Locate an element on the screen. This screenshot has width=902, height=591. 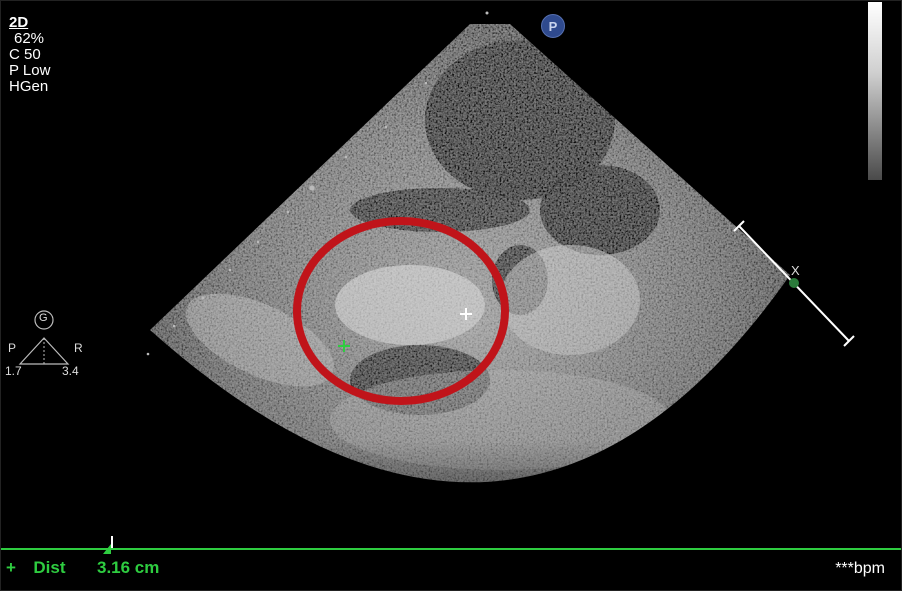
compression-value: C 50 is located at coordinates (25, 54).